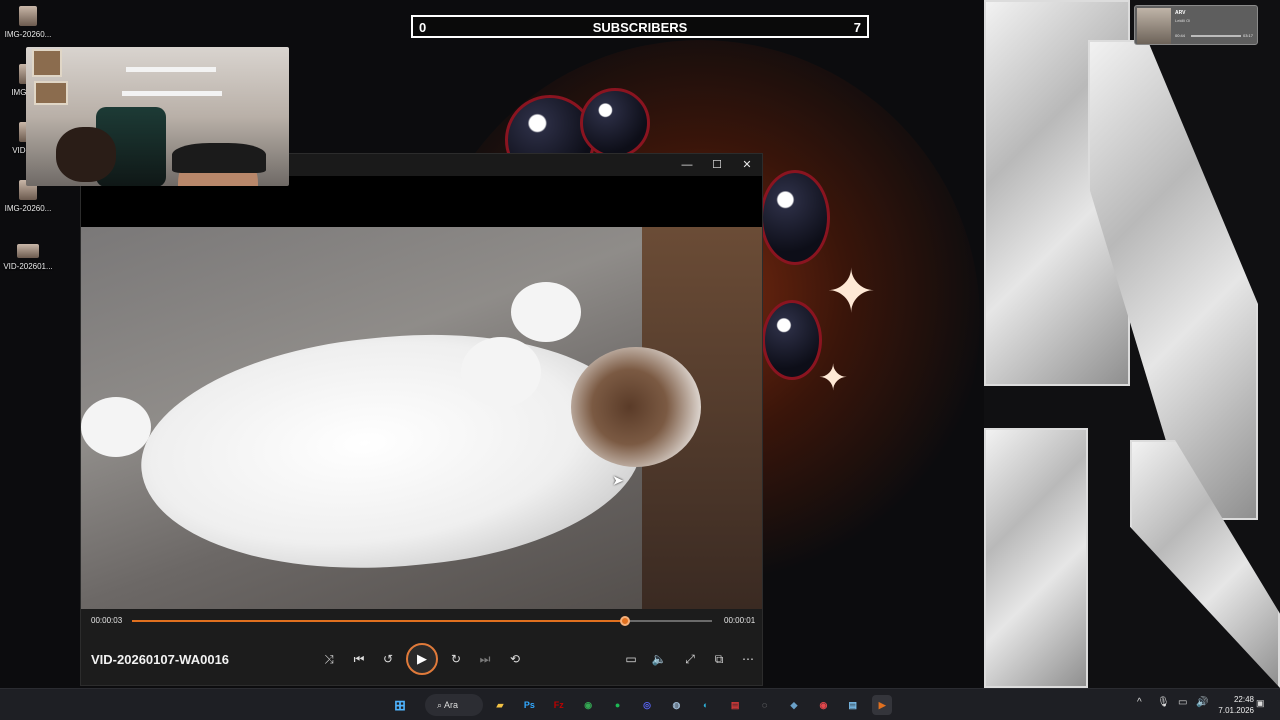 The image size is (1280, 720). What do you see at coordinates (515, 659) in the screenshot?
I see `repeat-icon: ⟲` at bounding box center [515, 659].